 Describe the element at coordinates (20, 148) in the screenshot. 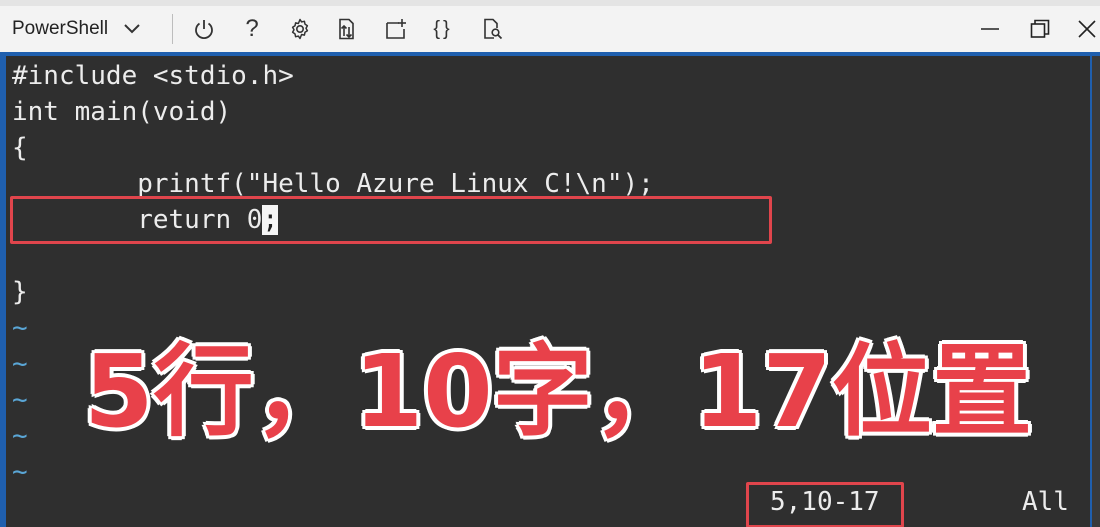

I see `code-line-3: {` at that location.